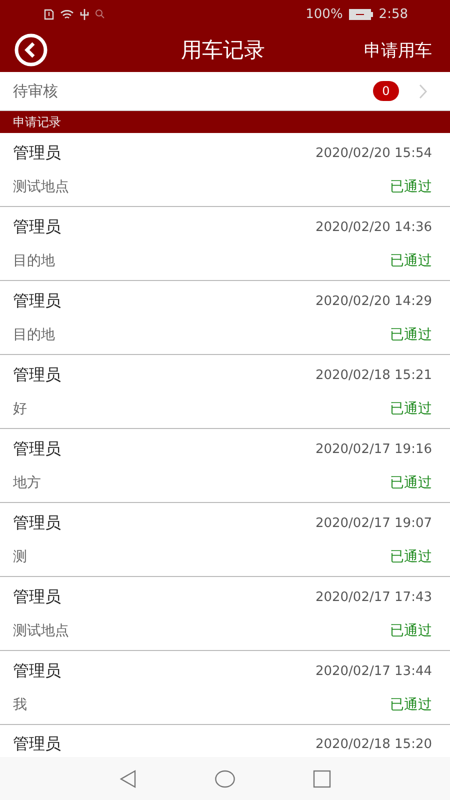 The image size is (450, 800). Describe the element at coordinates (225, 466) in the screenshot. I see `record-item: 管理员 2020/02/17 19:16 地方 已通过` at that location.